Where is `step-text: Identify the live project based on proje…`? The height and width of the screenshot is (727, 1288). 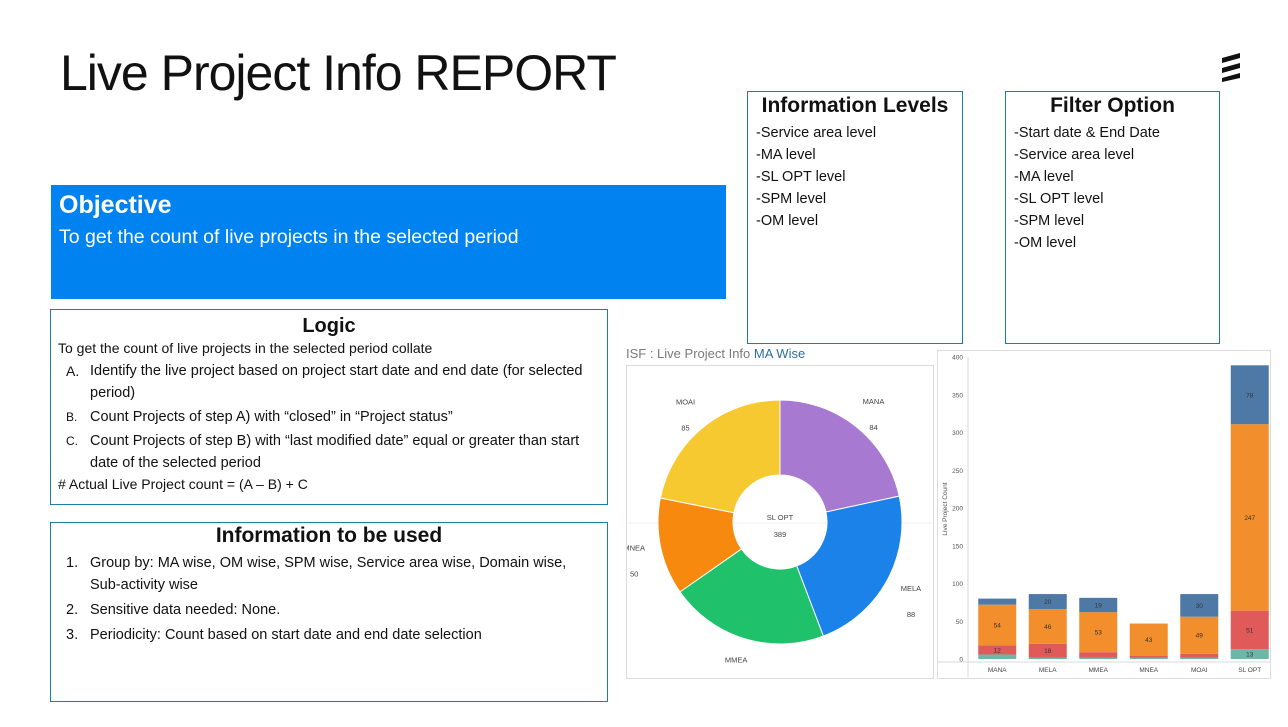 step-text: Identify the live project based on proje… is located at coordinates (336, 382).